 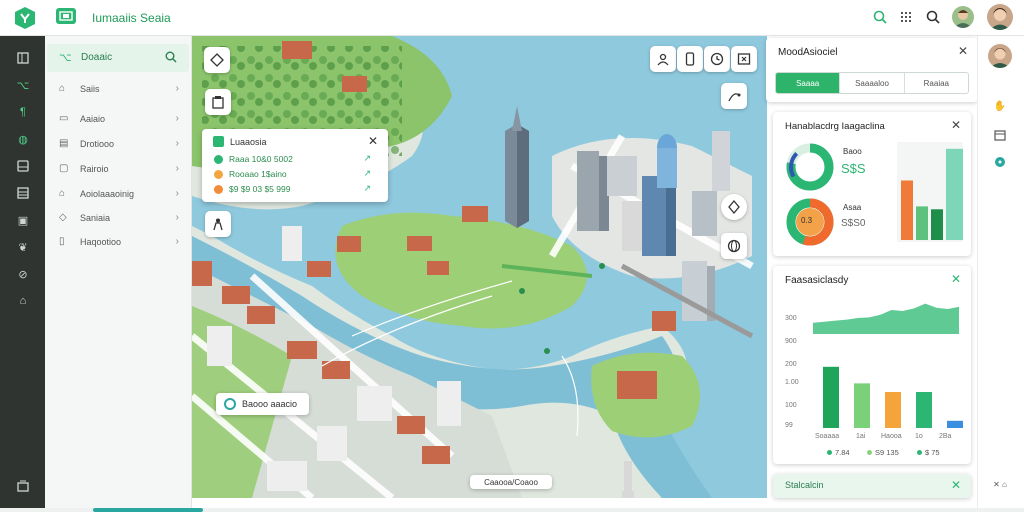 I want to click on flag-icon: ⌂, so click(x=62, y=193).